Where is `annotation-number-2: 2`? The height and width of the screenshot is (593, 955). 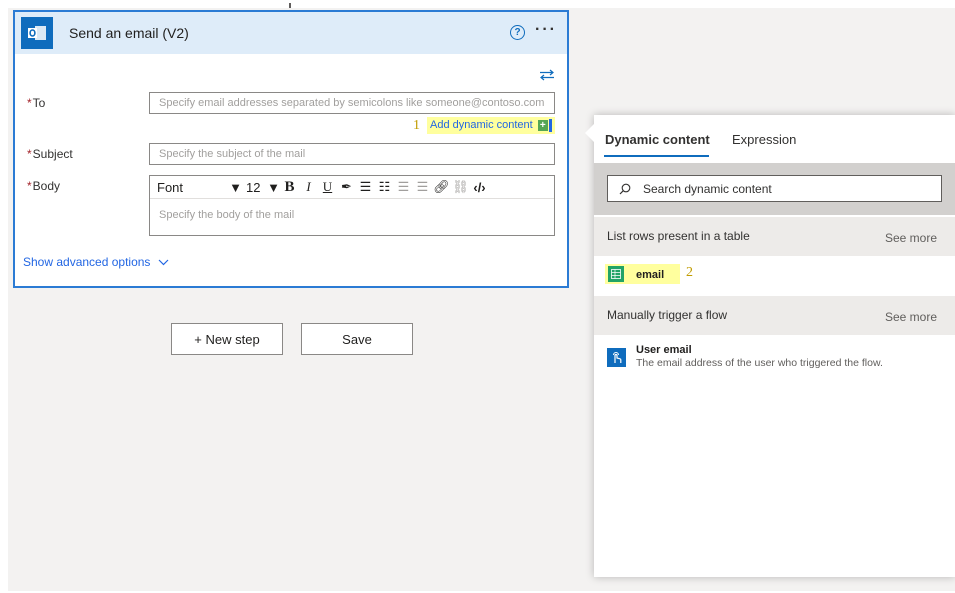 annotation-number-2: 2 is located at coordinates (689, 272).